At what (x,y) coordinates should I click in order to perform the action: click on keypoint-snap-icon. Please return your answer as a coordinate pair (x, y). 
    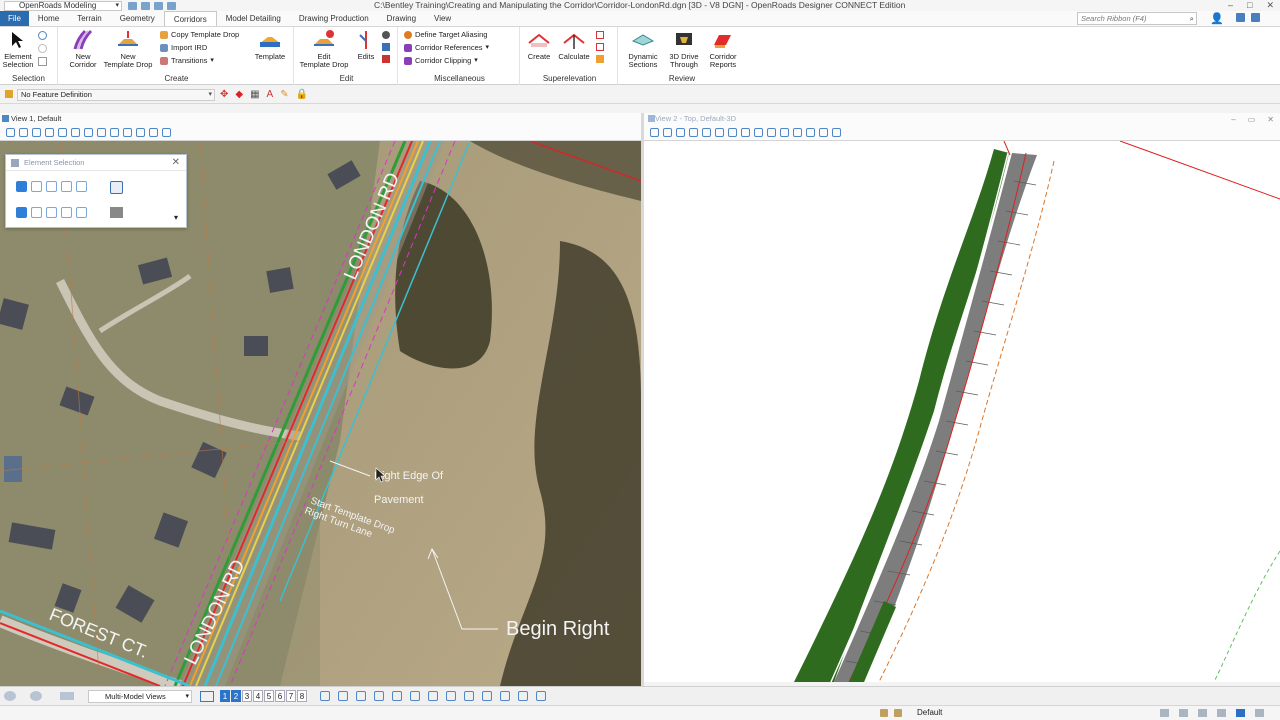
    Looking at the image, I should click on (361, 696).